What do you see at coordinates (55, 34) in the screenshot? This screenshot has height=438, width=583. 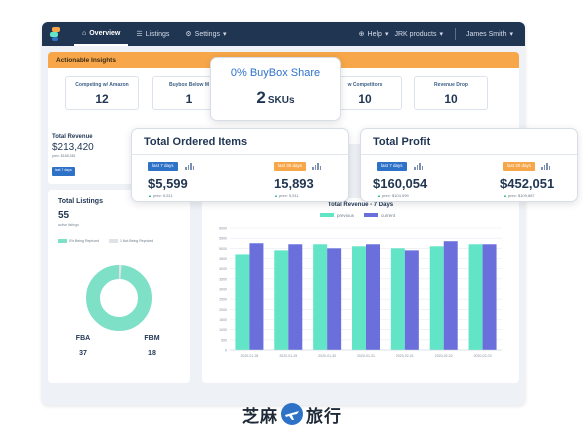 I see `brand-logo-icon` at bounding box center [55, 34].